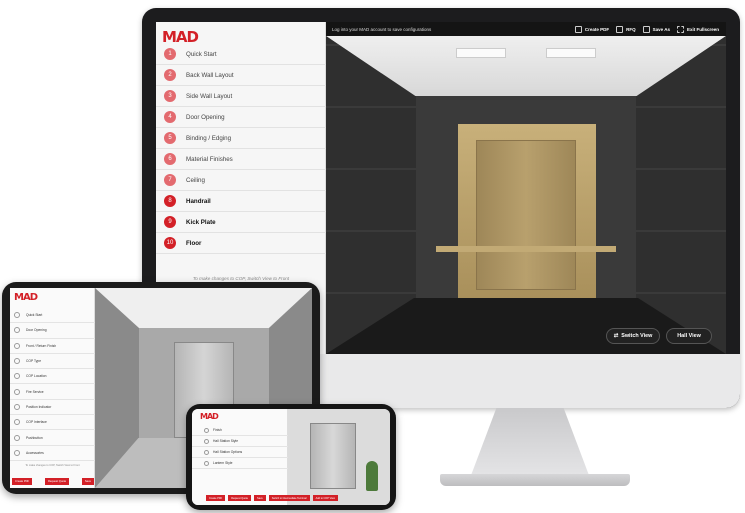 The height and width of the screenshot is (513, 745). What do you see at coordinates (209, 96) in the screenshot?
I see `step-label: Side Wall Layout` at bounding box center [209, 96].